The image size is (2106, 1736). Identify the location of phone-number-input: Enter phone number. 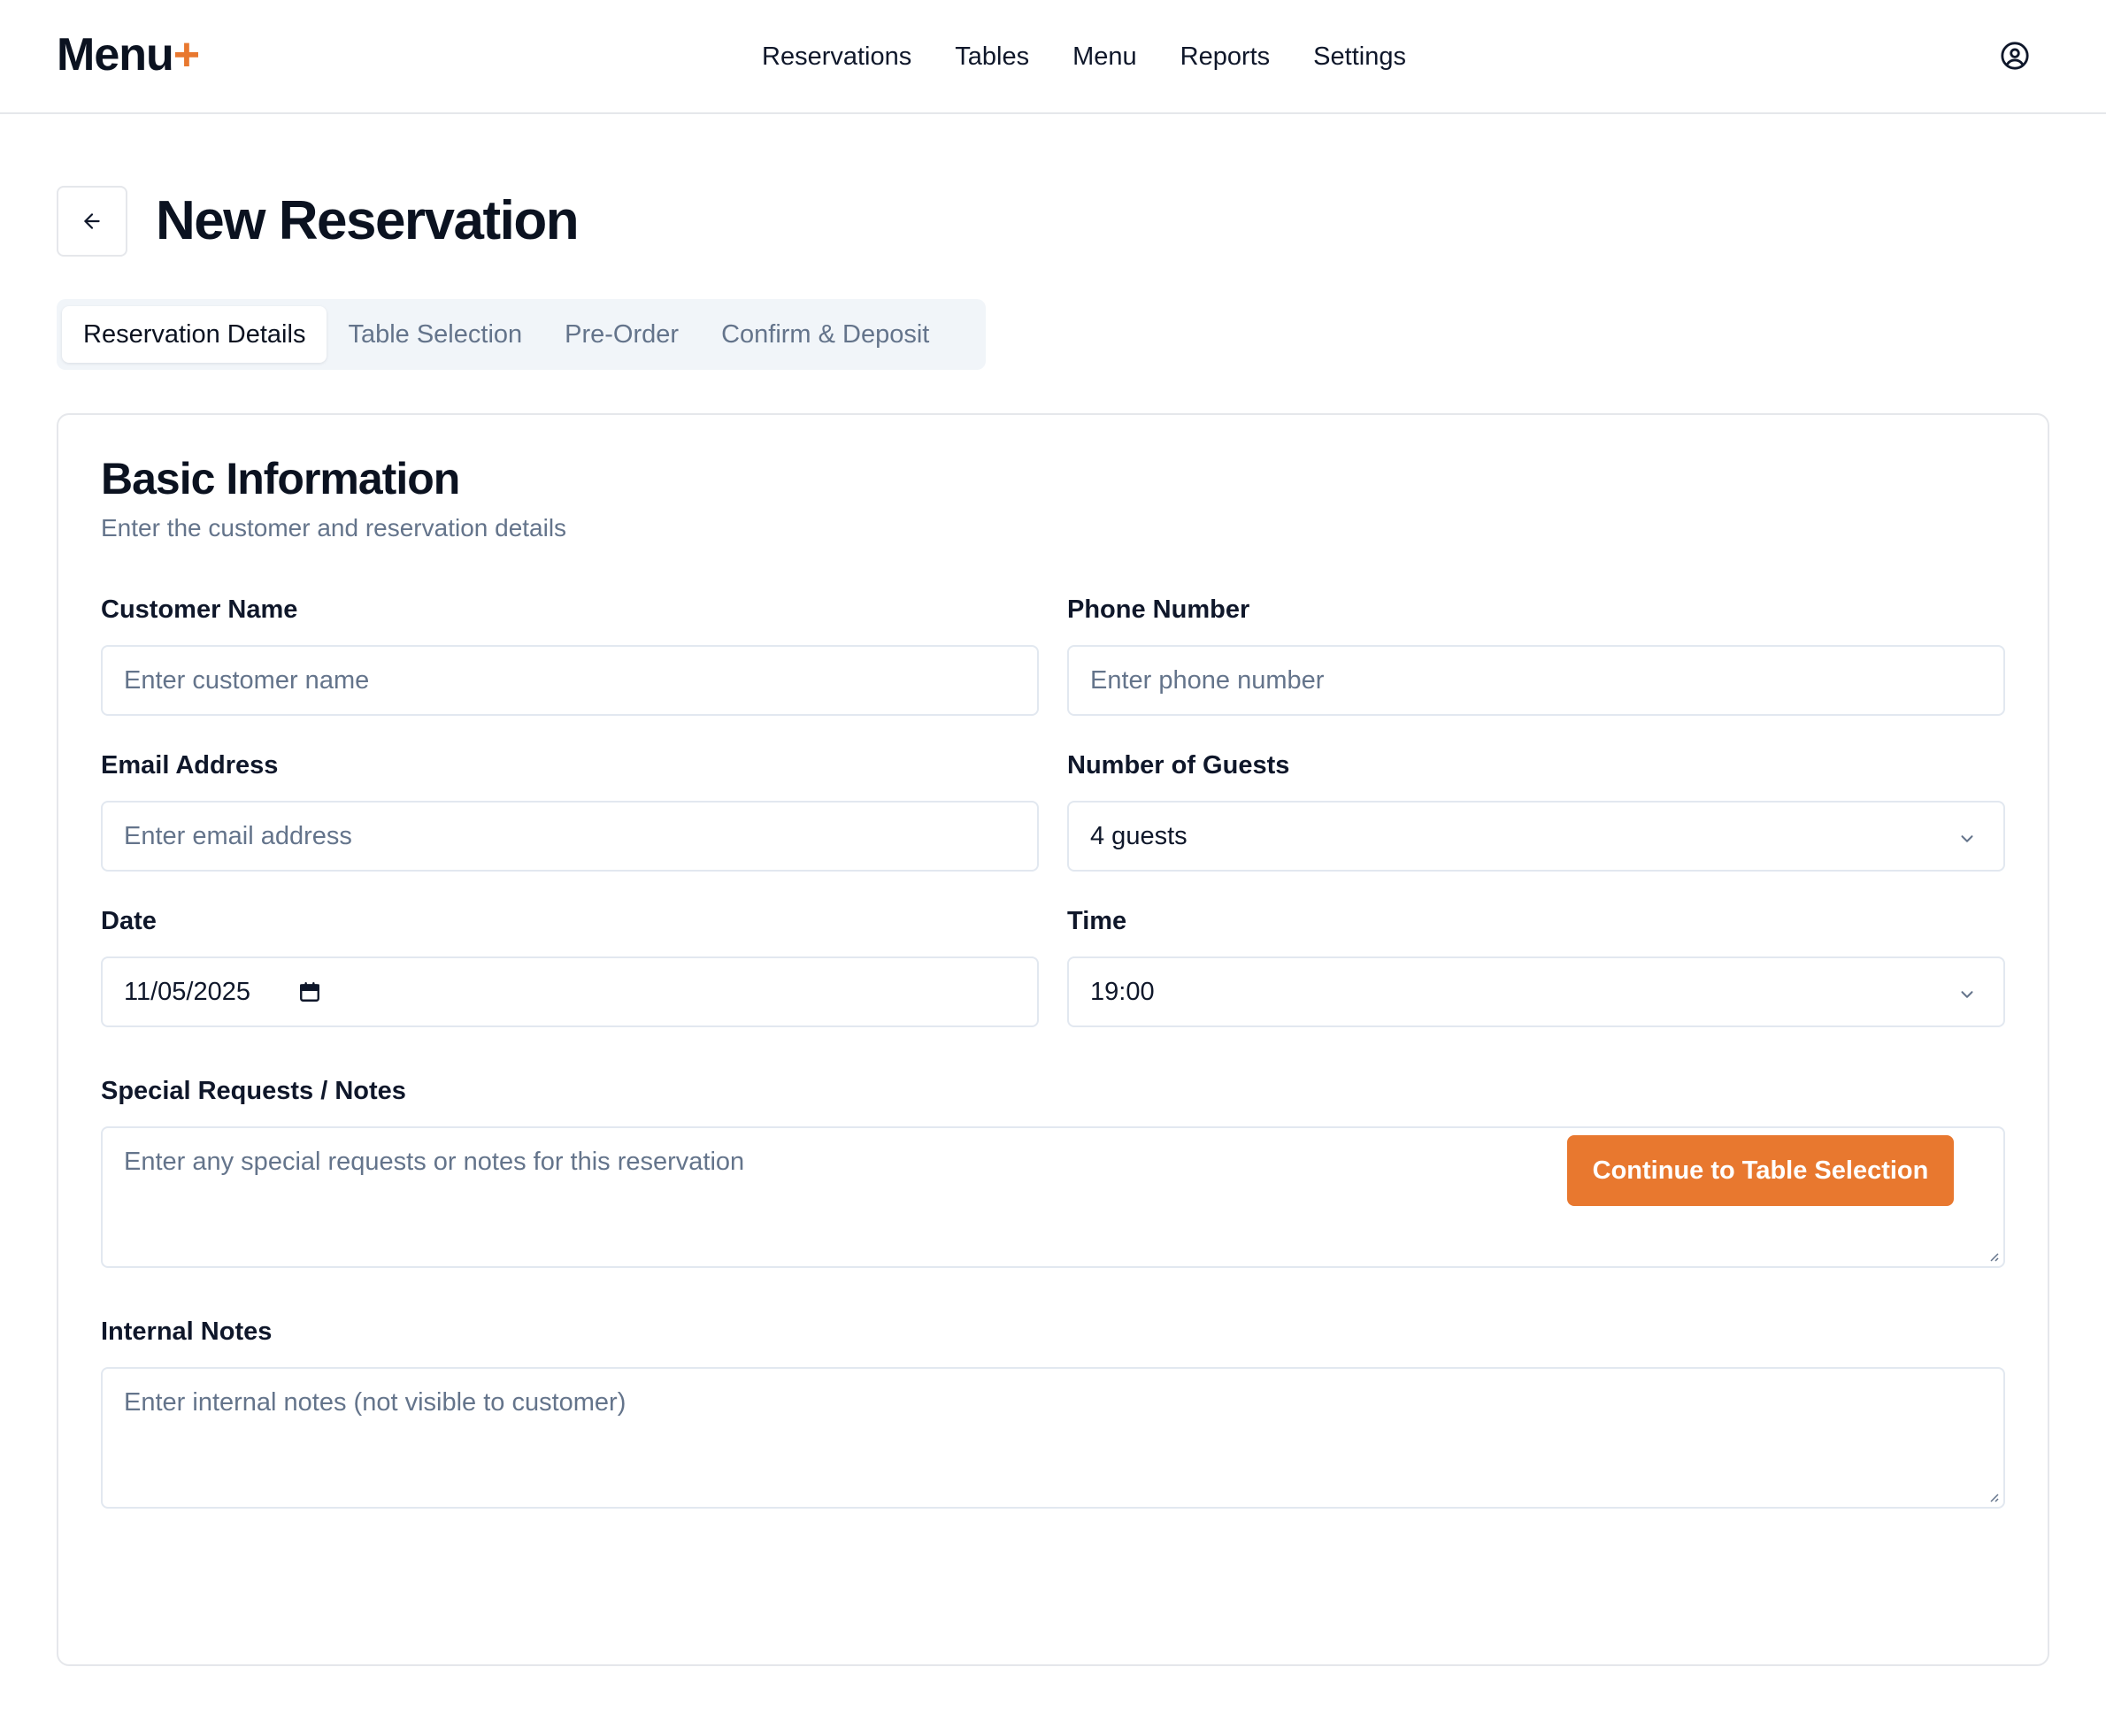
(1536, 680).